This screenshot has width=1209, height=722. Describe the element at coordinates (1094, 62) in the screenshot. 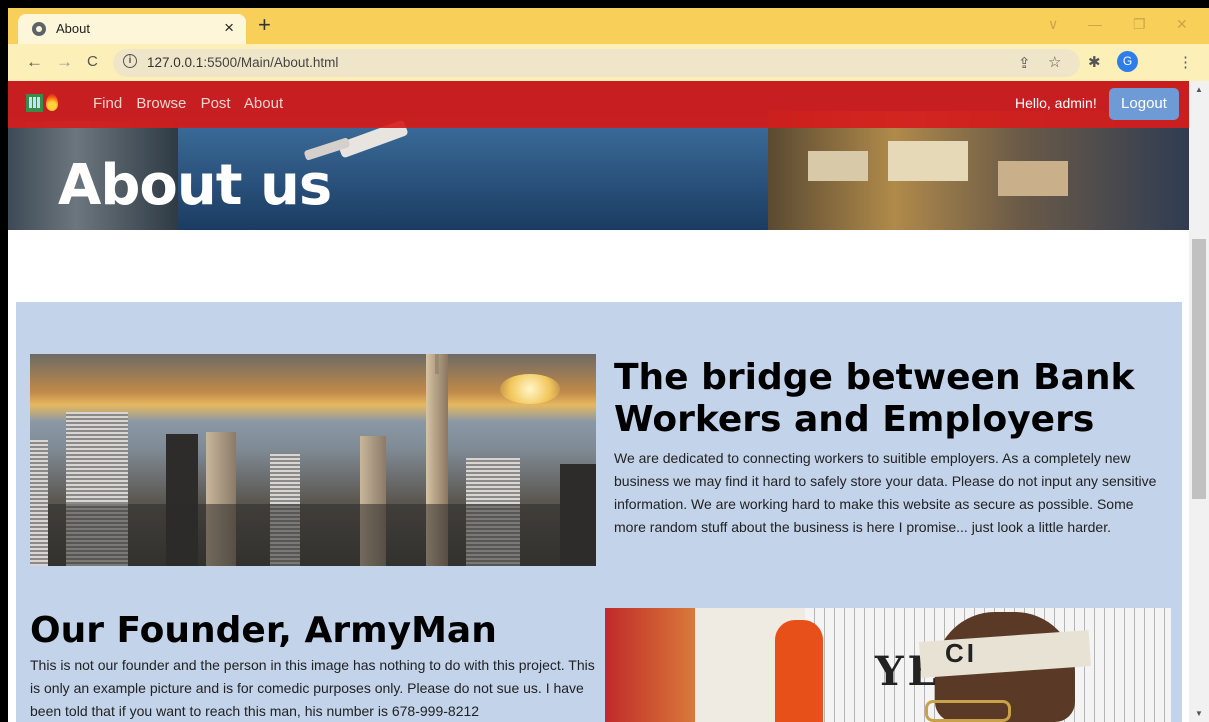

I see `extensions-icon: ✱` at that location.